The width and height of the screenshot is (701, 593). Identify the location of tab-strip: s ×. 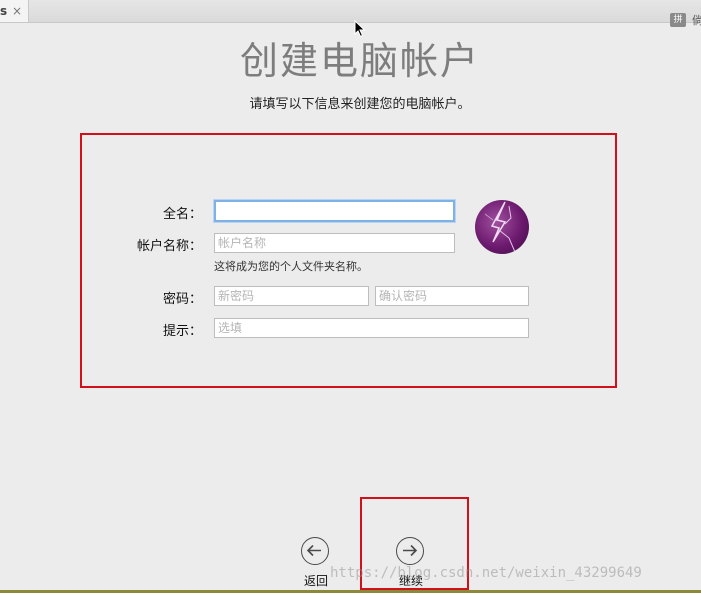
(350, 11).